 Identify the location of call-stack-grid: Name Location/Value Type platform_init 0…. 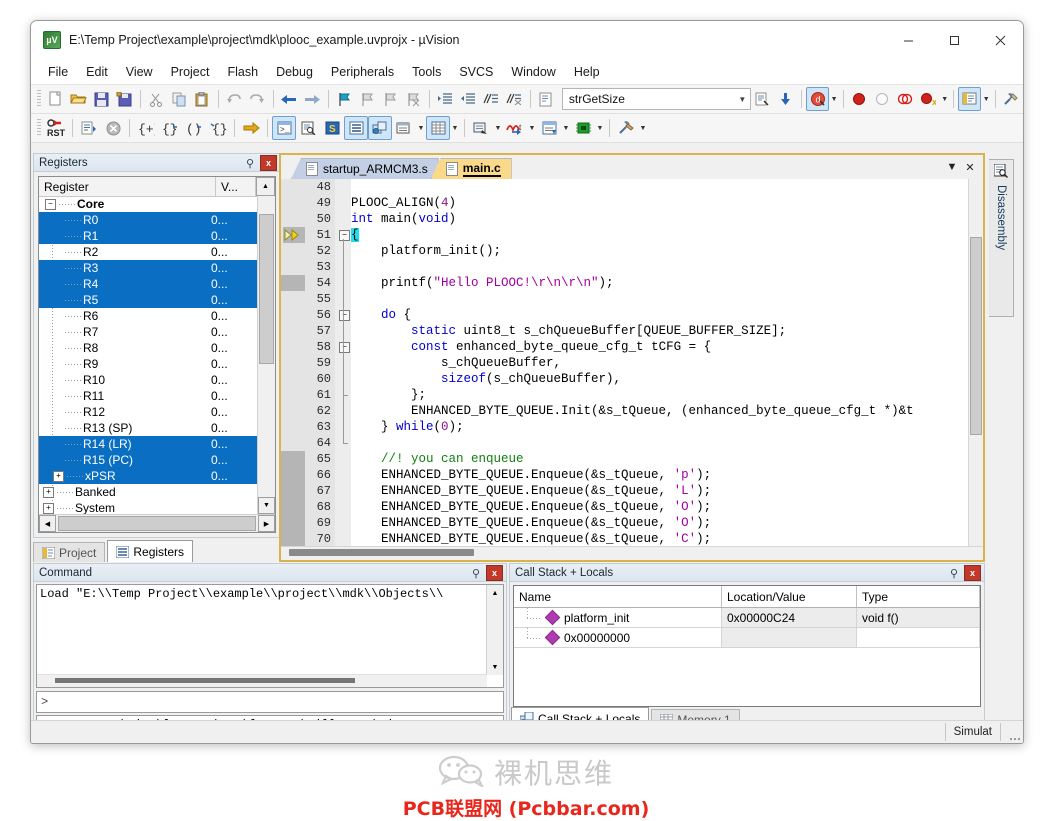
(747, 646).